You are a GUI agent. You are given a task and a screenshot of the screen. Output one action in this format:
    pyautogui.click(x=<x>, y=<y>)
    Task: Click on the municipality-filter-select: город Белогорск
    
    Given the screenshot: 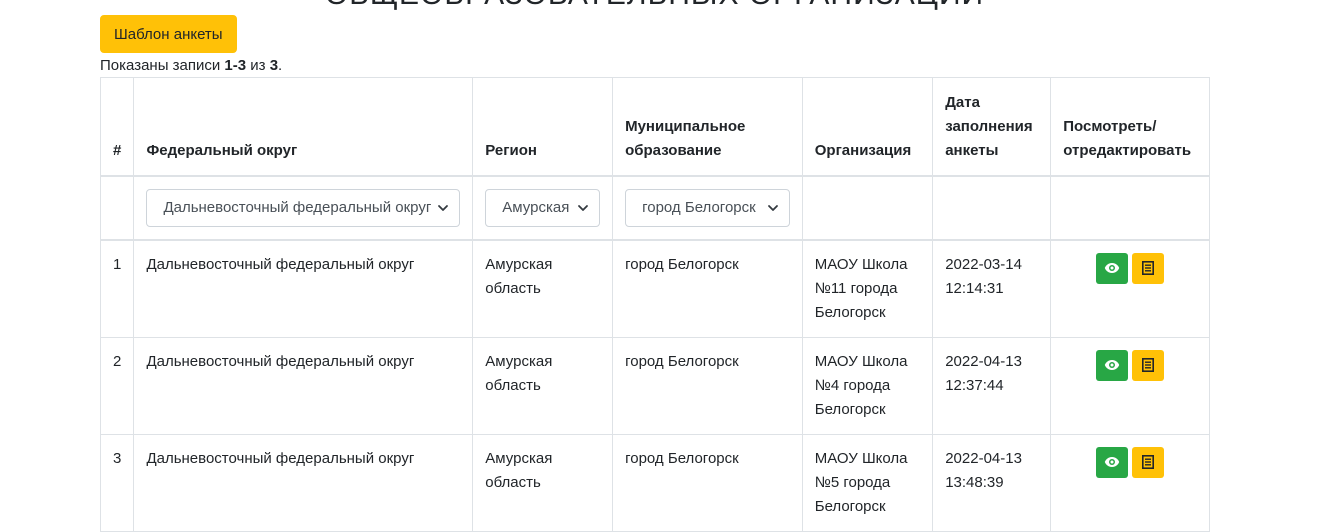 What is the action you would take?
    pyautogui.click(x=707, y=207)
    